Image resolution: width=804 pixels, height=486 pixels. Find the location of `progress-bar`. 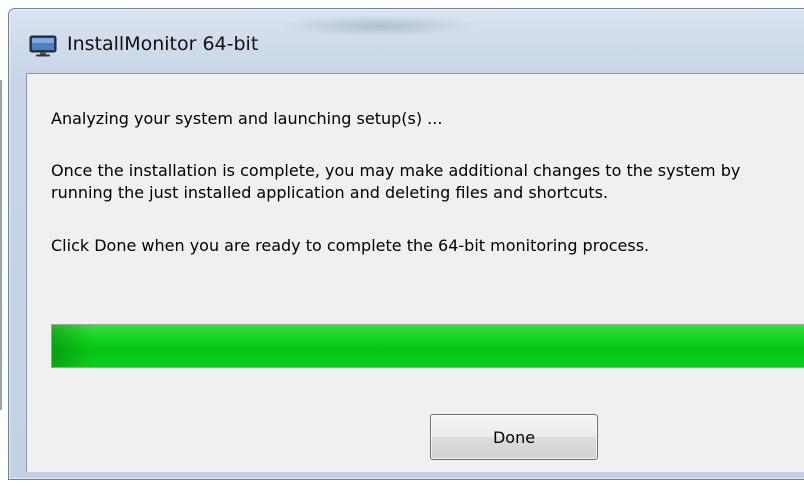

progress-bar is located at coordinates (427, 346).